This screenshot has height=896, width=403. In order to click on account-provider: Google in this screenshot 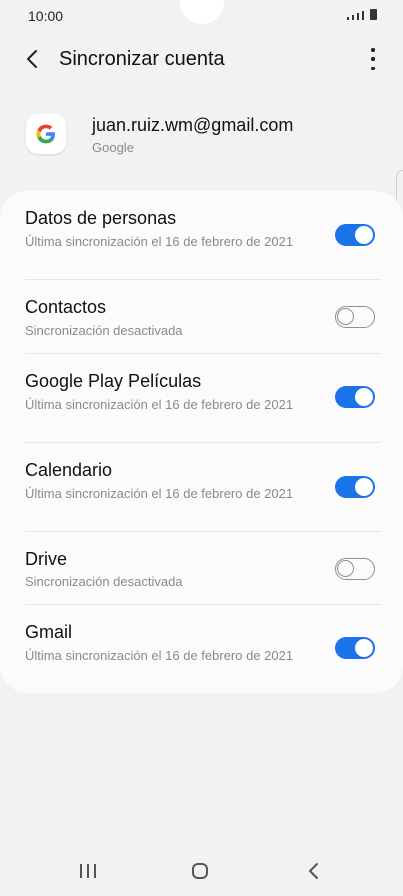, I will do `click(113, 147)`.